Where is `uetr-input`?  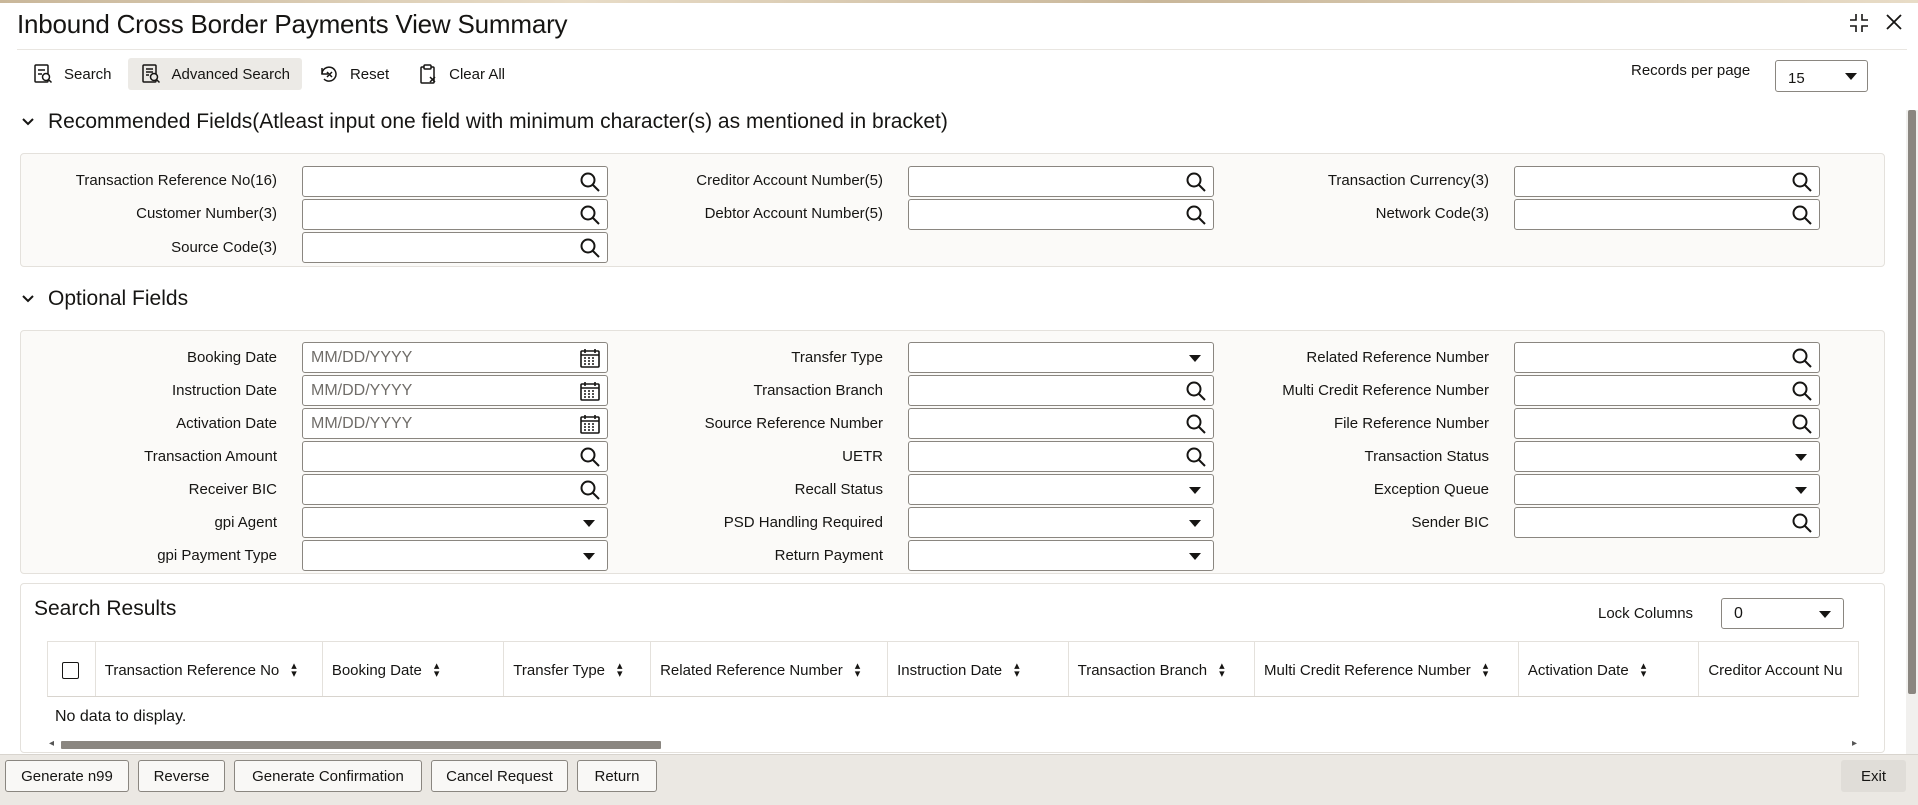 uetr-input is located at coordinates (1061, 456).